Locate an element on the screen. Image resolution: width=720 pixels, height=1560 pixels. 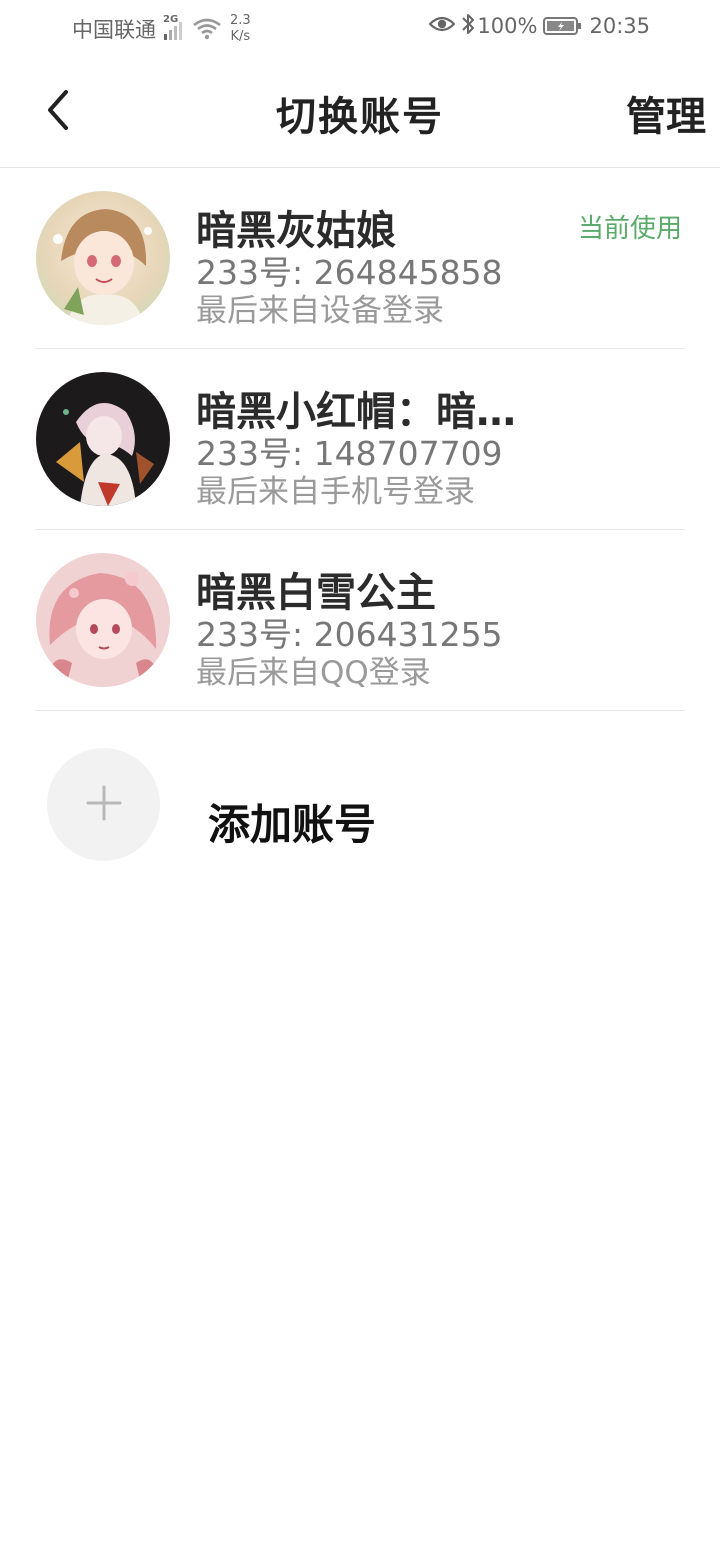
account-login-source: 最后来自设备登录 is located at coordinates (320, 311).